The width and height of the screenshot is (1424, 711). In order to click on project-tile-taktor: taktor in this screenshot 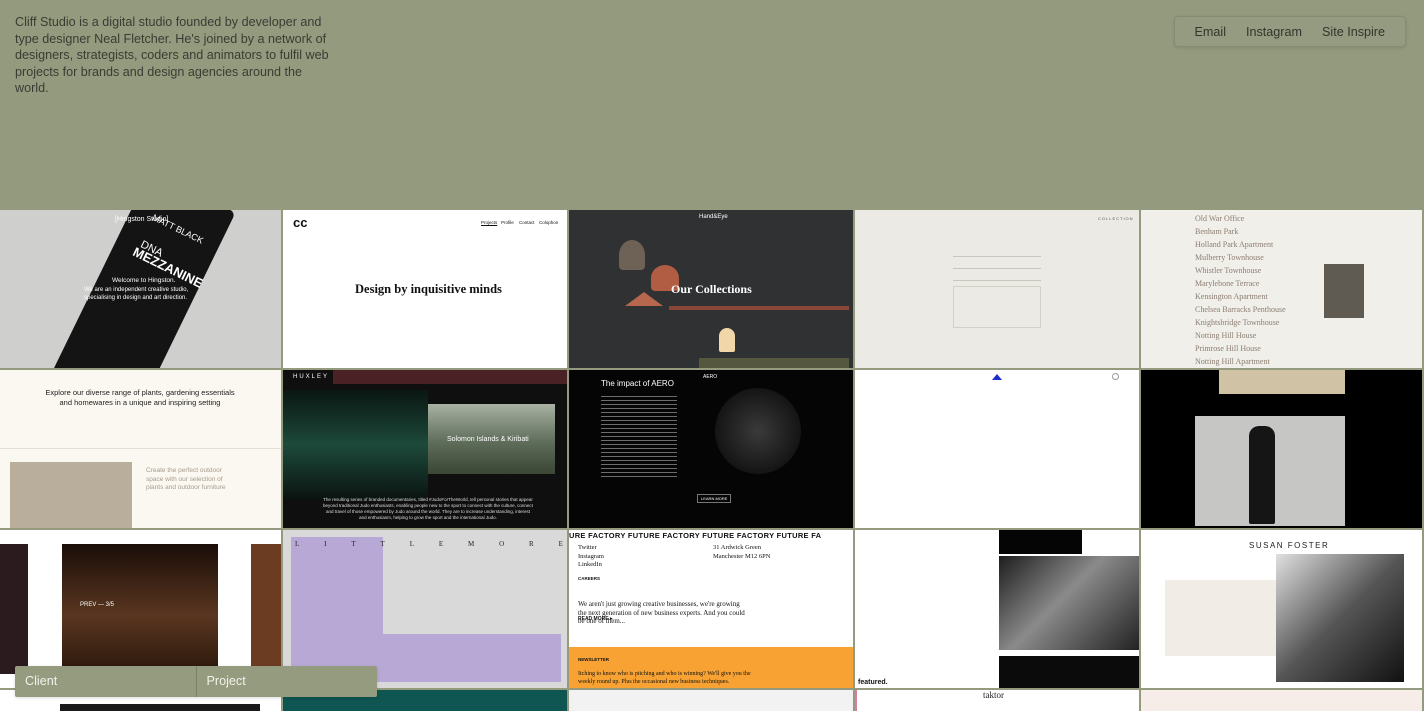, I will do `click(998, 700)`.